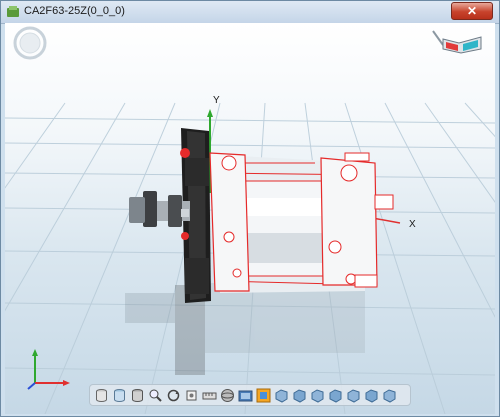 Image resolution: width=500 pixels, height=417 pixels. I want to click on pan-icon, so click(191, 395).